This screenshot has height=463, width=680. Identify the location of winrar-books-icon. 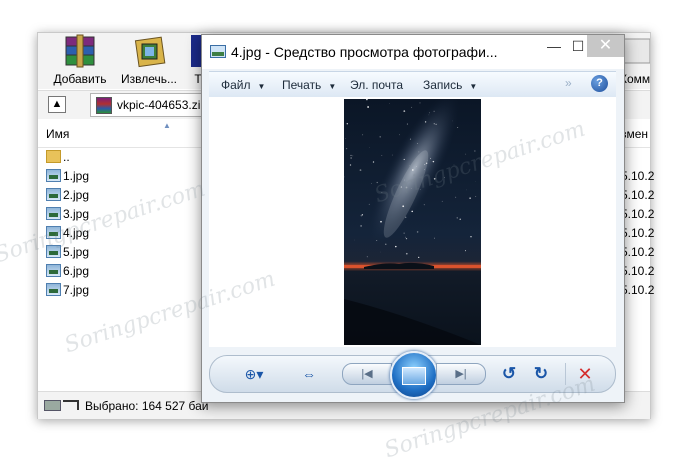
(80, 51).